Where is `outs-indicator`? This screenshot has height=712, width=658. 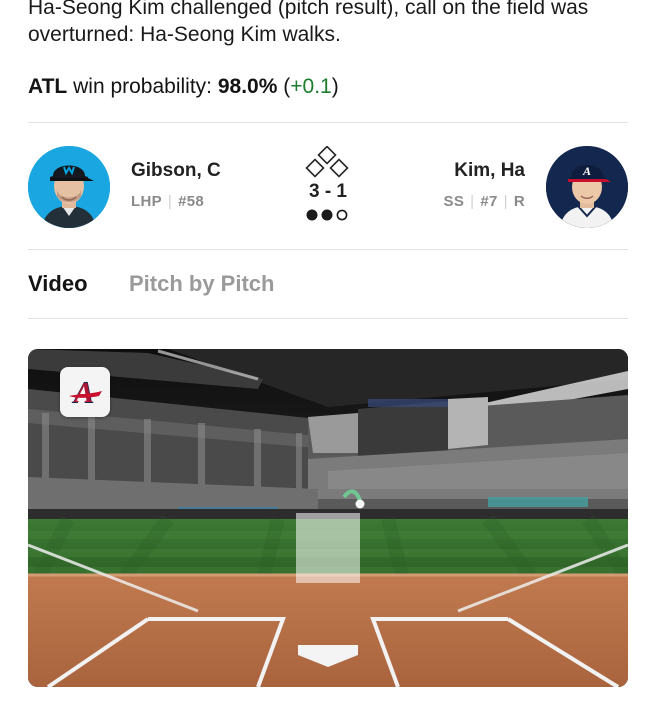 outs-indicator is located at coordinates (327, 215).